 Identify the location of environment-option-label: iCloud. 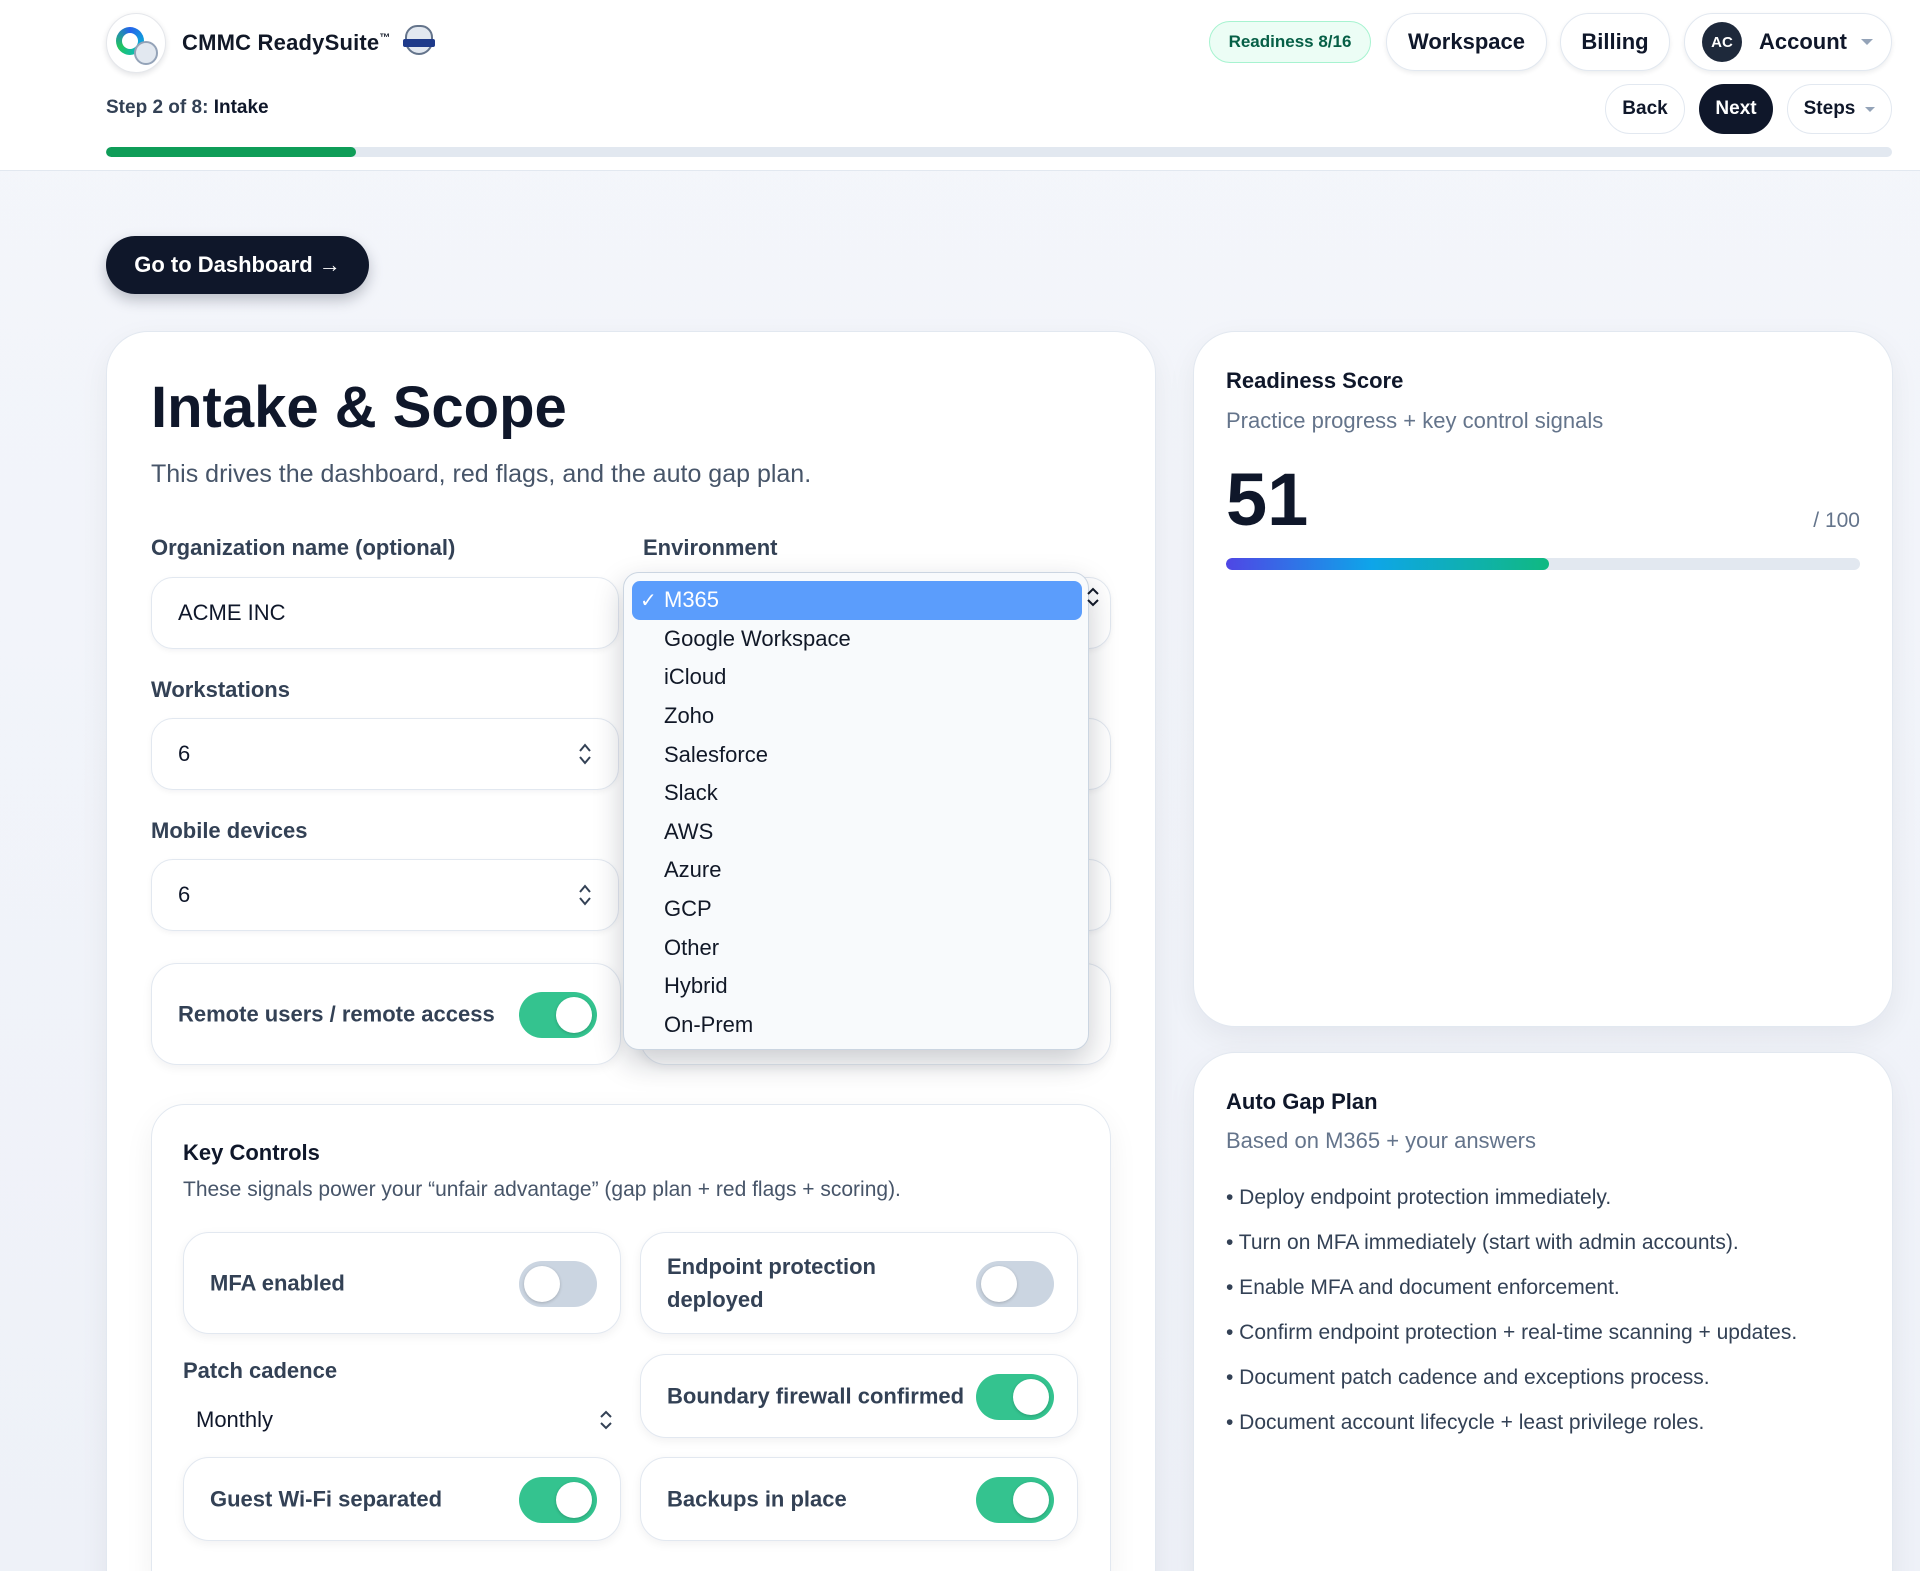
(695, 677).